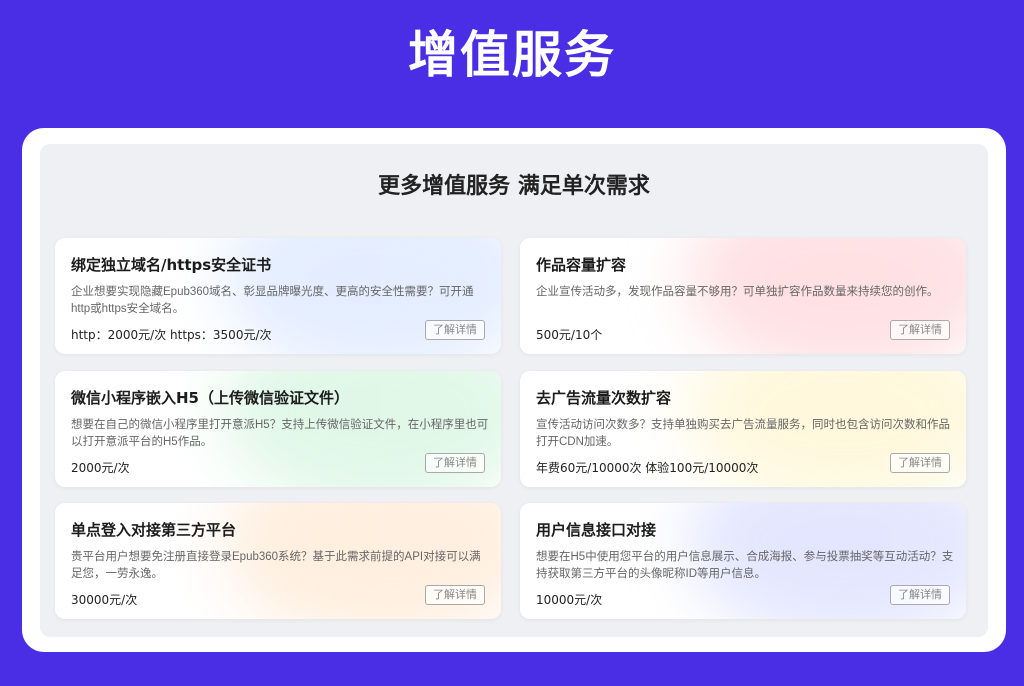 The image size is (1024, 686). I want to click on card-price: 30000元/次, so click(104, 600).